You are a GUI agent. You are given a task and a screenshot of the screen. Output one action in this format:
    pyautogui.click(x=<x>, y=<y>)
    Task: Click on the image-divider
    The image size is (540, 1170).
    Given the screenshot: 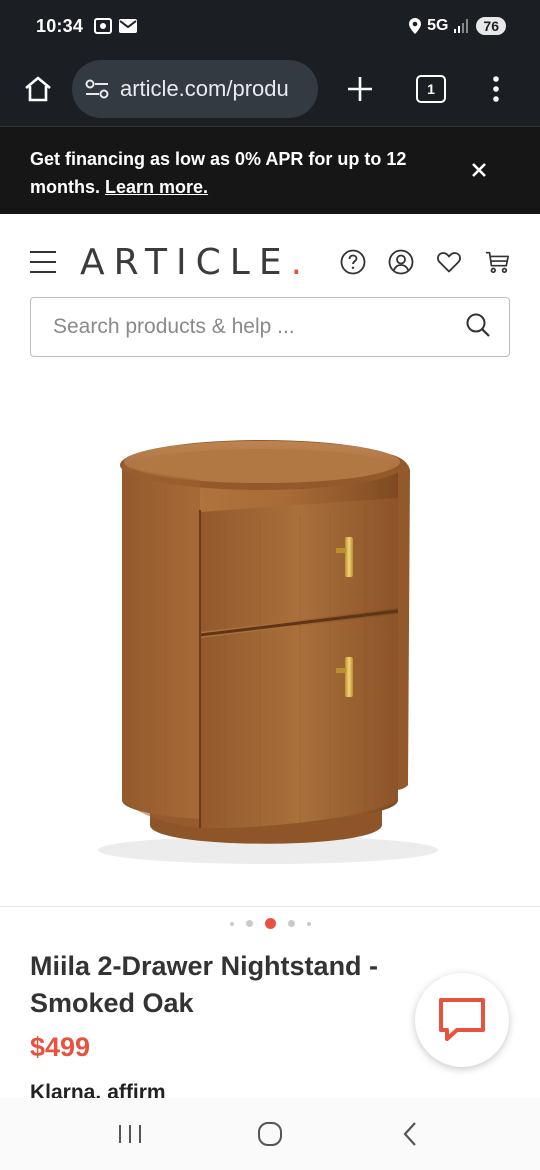 What is the action you would take?
    pyautogui.click(x=270, y=906)
    